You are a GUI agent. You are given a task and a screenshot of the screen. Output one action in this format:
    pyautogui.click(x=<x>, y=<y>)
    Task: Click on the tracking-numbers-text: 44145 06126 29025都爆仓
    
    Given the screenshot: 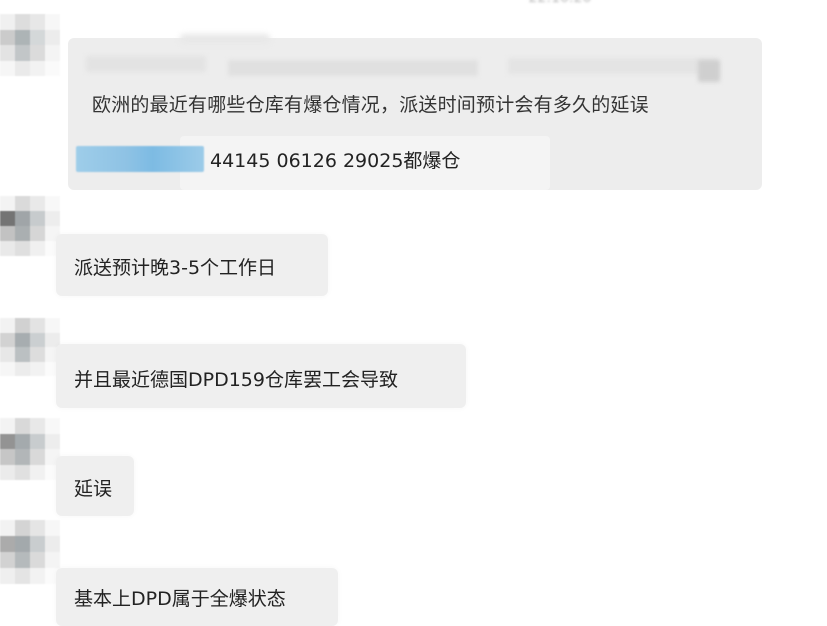 What is the action you would take?
    pyautogui.click(x=335, y=161)
    